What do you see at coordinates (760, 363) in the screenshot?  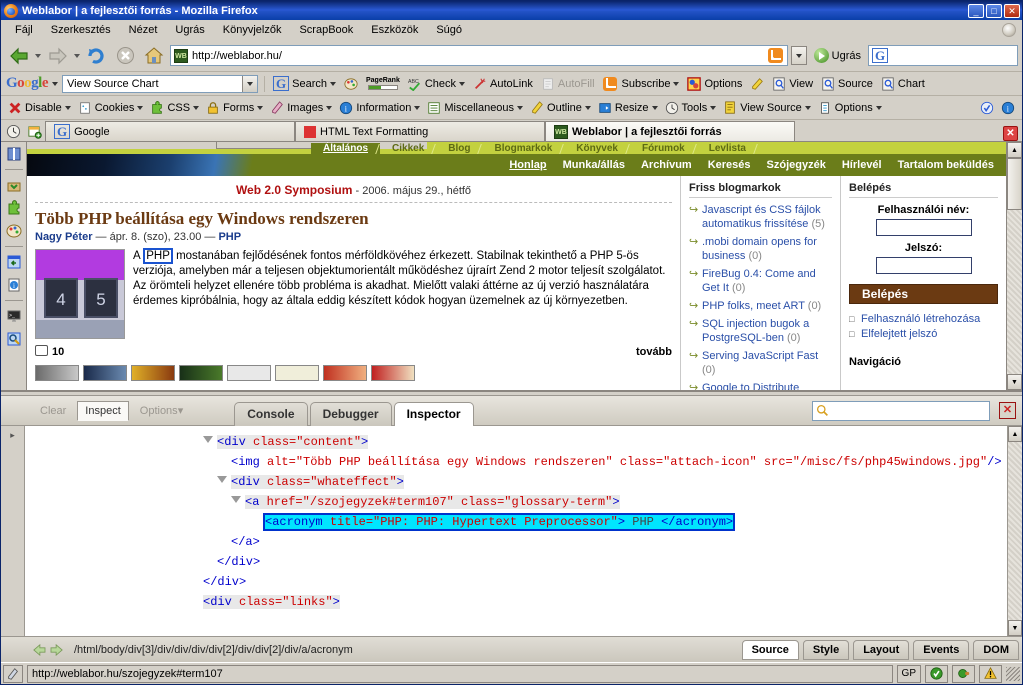 I see `list-item: Serving JavaScript Fast (0)` at bounding box center [760, 363].